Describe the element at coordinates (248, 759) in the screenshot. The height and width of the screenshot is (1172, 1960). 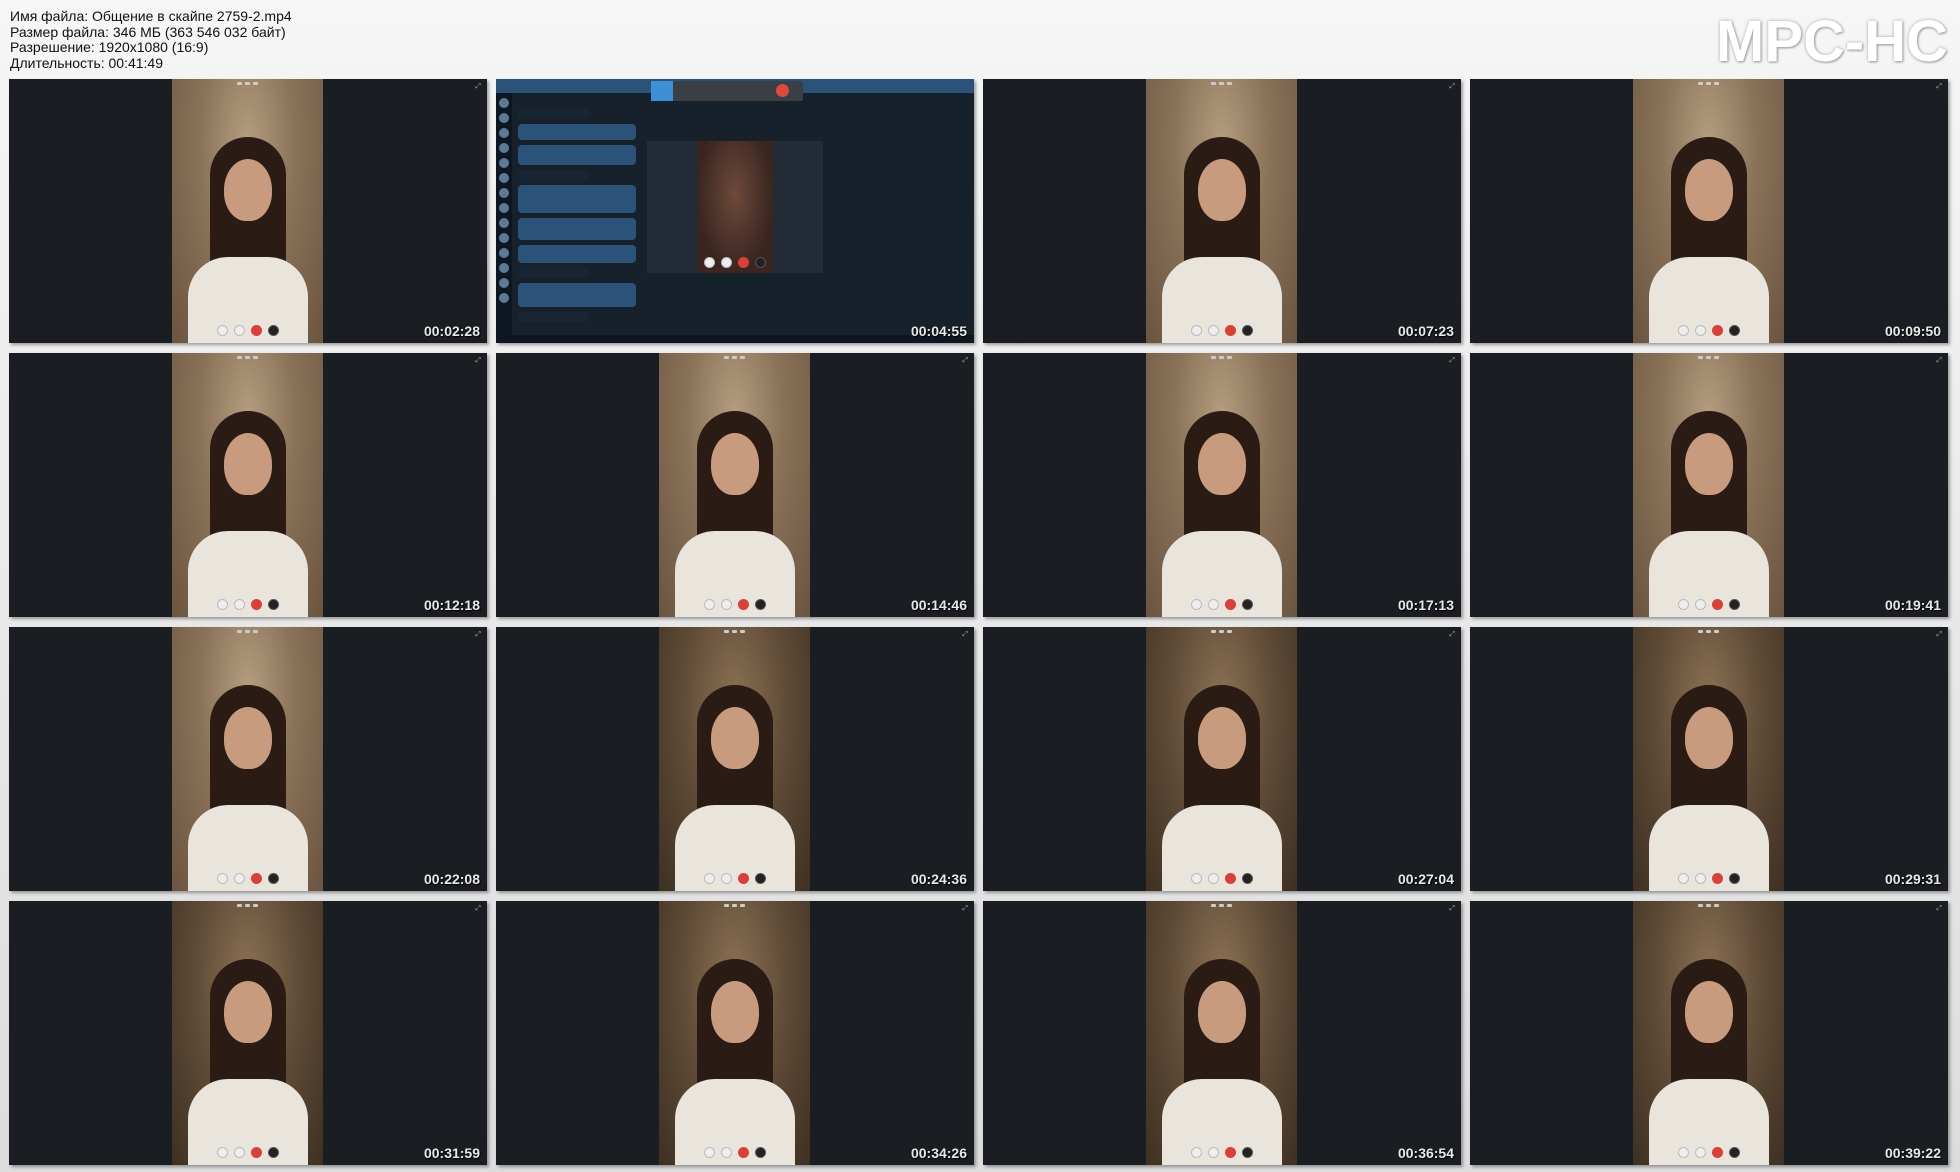
I see `thumbnail-frame: ⤢ 00:22:08` at that location.